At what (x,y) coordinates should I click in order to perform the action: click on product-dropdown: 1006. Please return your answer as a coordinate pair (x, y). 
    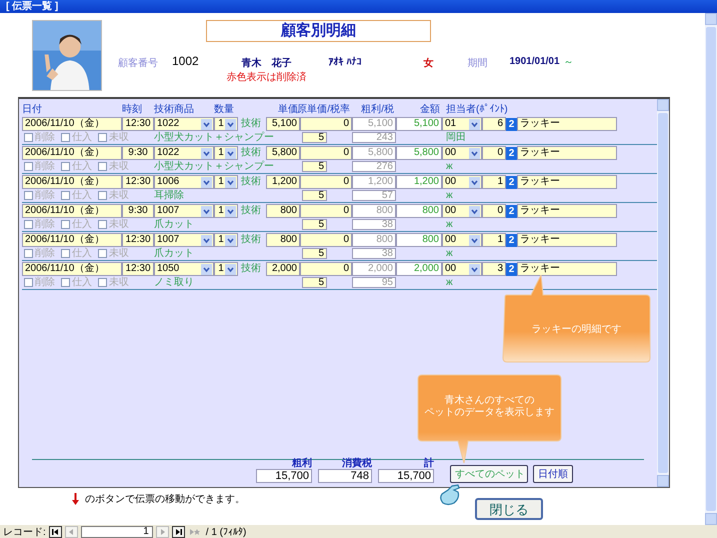
    Looking at the image, I should click on (184, 182).